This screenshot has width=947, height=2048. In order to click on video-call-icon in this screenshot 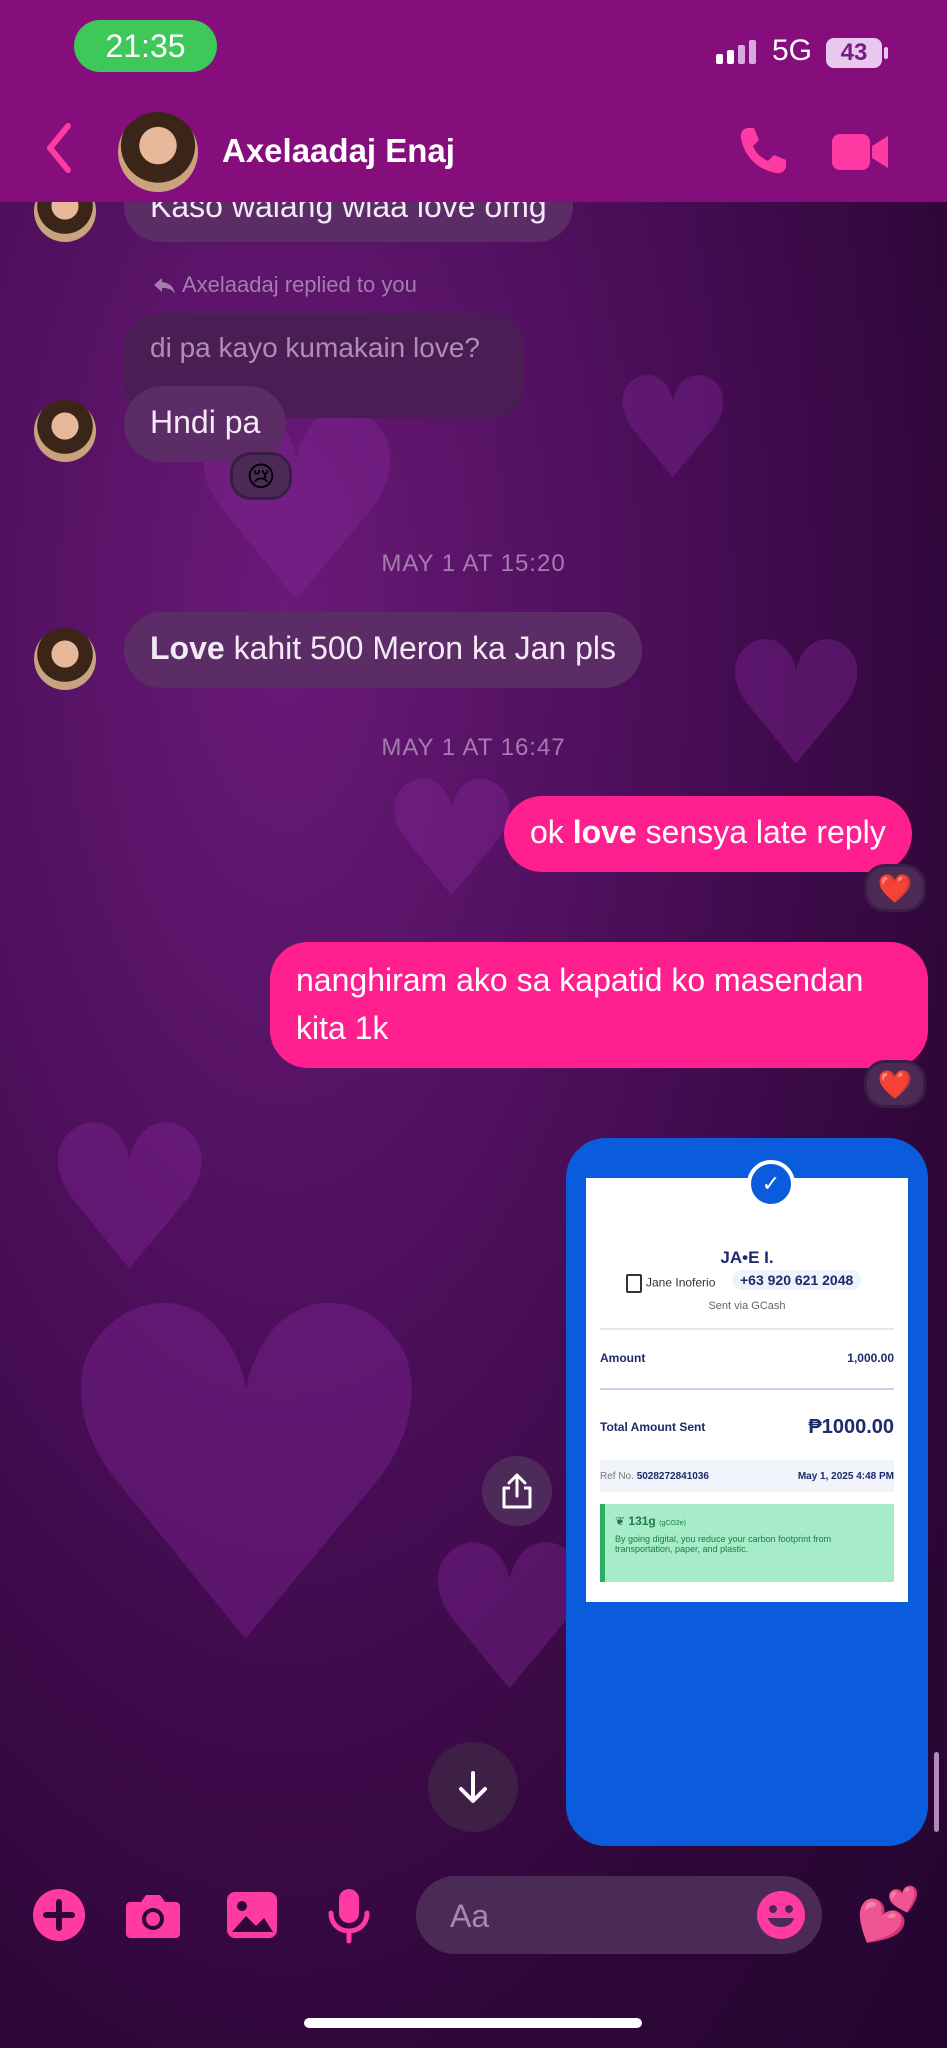, I will do `click(860, 152)`.